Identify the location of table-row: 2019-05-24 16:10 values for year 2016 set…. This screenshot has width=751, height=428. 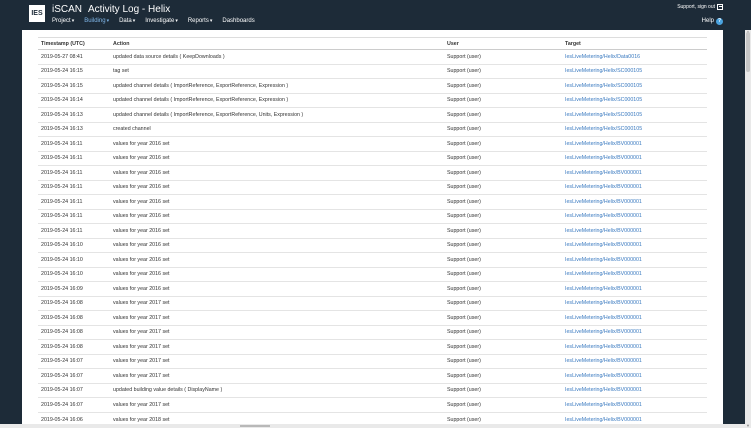
(372, 274).